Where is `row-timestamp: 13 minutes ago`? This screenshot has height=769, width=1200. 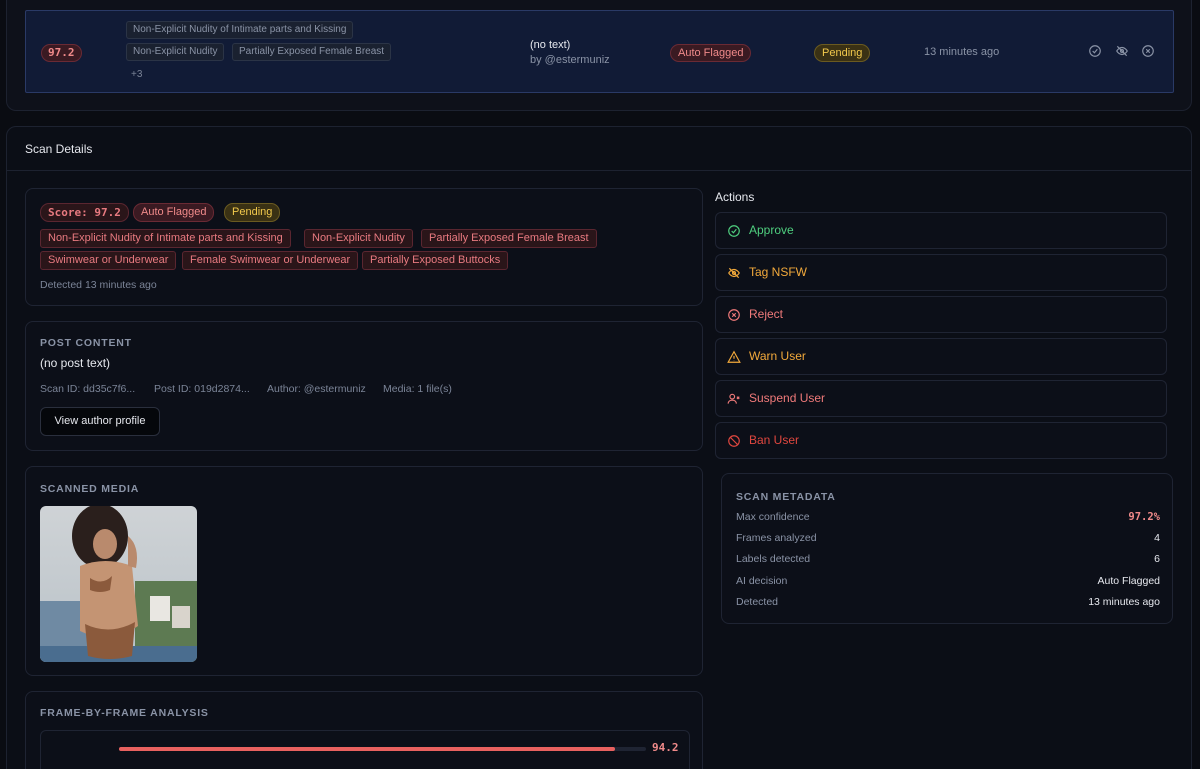
row-timestamp: 13 minutes ago is located at coordinates (962, 52).